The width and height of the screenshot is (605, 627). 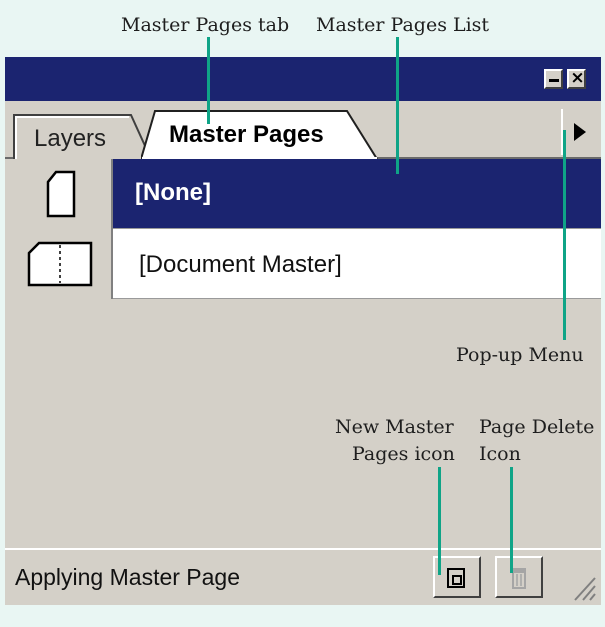 I want to click on master-page-row-none: [None], so click(x=303, y=194).